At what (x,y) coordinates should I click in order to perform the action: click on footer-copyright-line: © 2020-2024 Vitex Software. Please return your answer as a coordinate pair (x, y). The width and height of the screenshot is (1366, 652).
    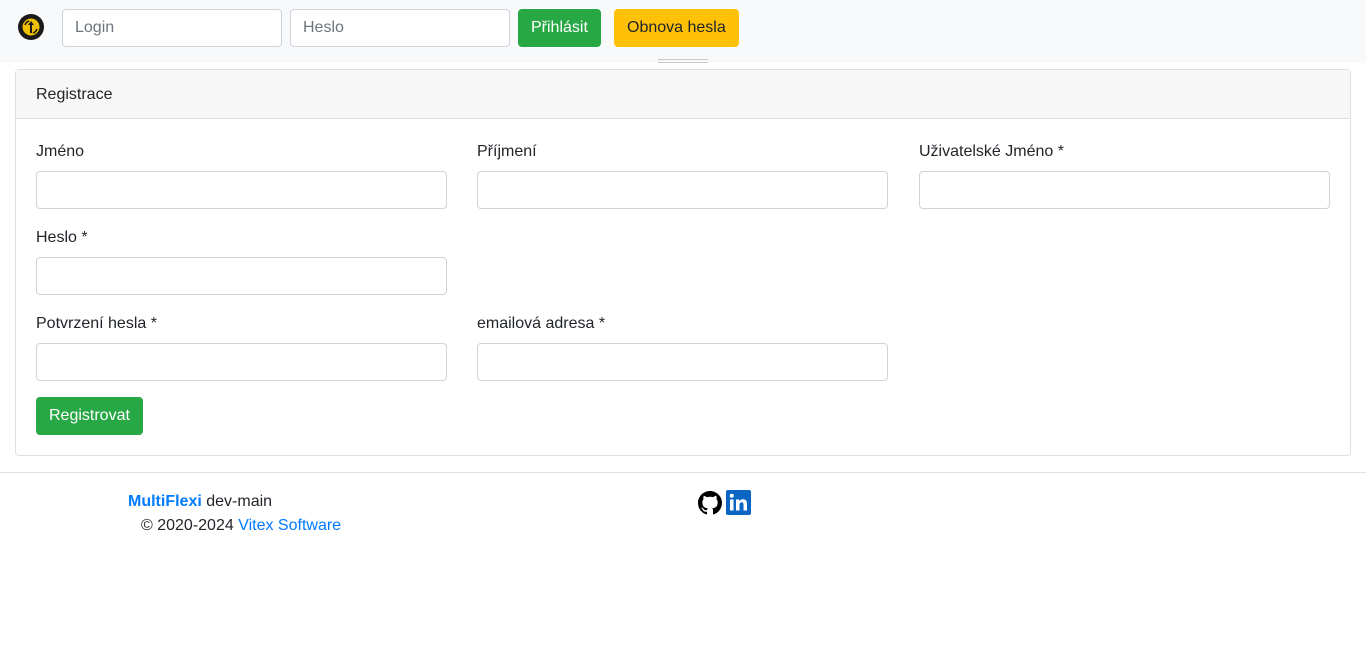
    Looking at the image, I should click on (241, 526).